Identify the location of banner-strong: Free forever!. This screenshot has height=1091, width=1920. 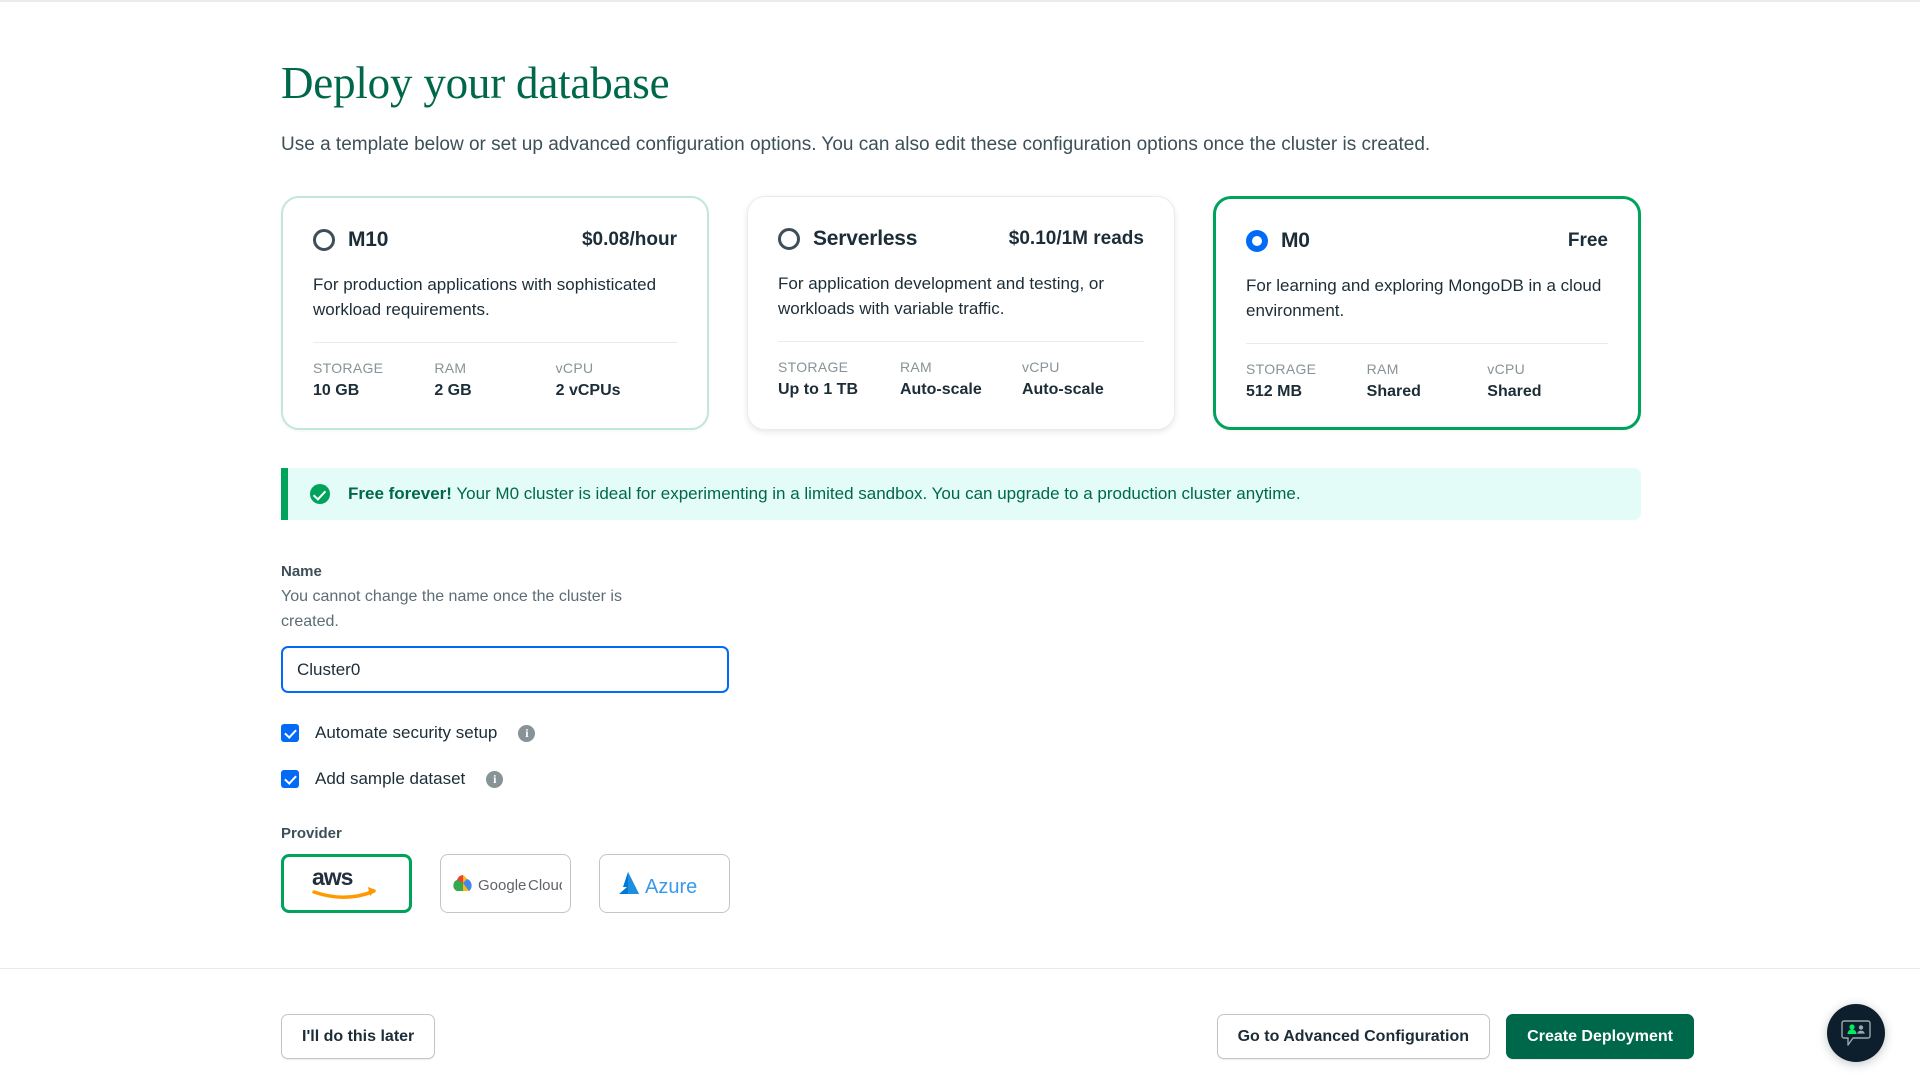
(400, 493).